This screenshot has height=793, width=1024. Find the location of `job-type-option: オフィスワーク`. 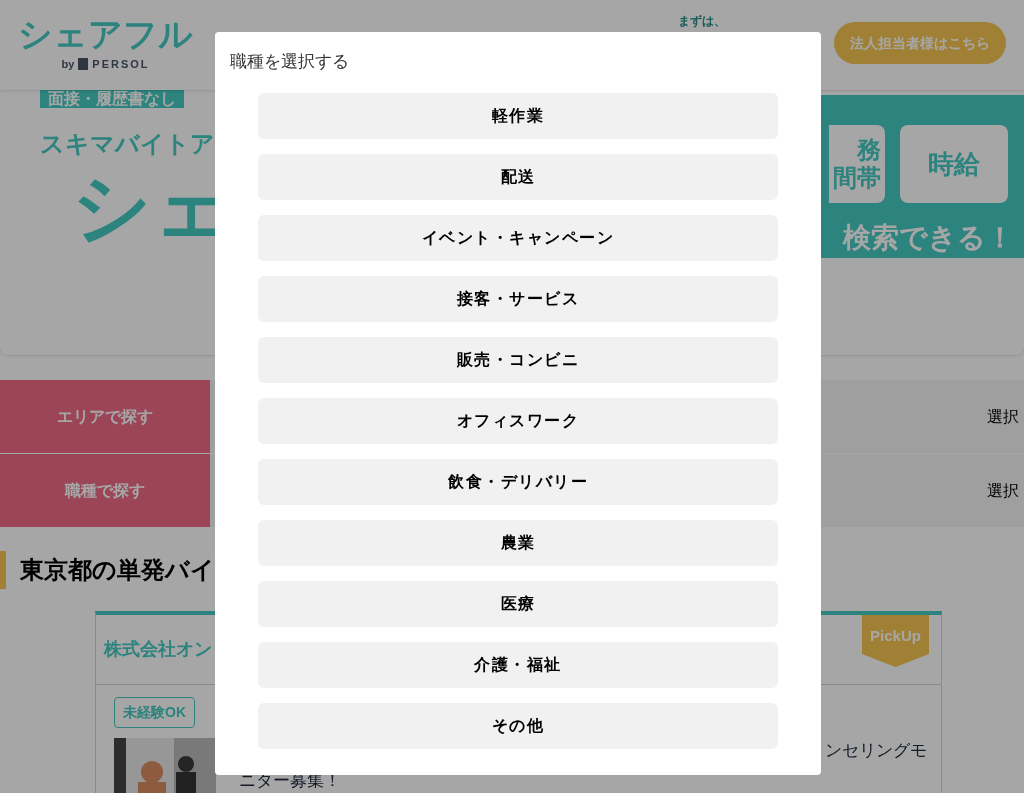

job-type-option: オフィスワーク is located at coordinates (518, 420).